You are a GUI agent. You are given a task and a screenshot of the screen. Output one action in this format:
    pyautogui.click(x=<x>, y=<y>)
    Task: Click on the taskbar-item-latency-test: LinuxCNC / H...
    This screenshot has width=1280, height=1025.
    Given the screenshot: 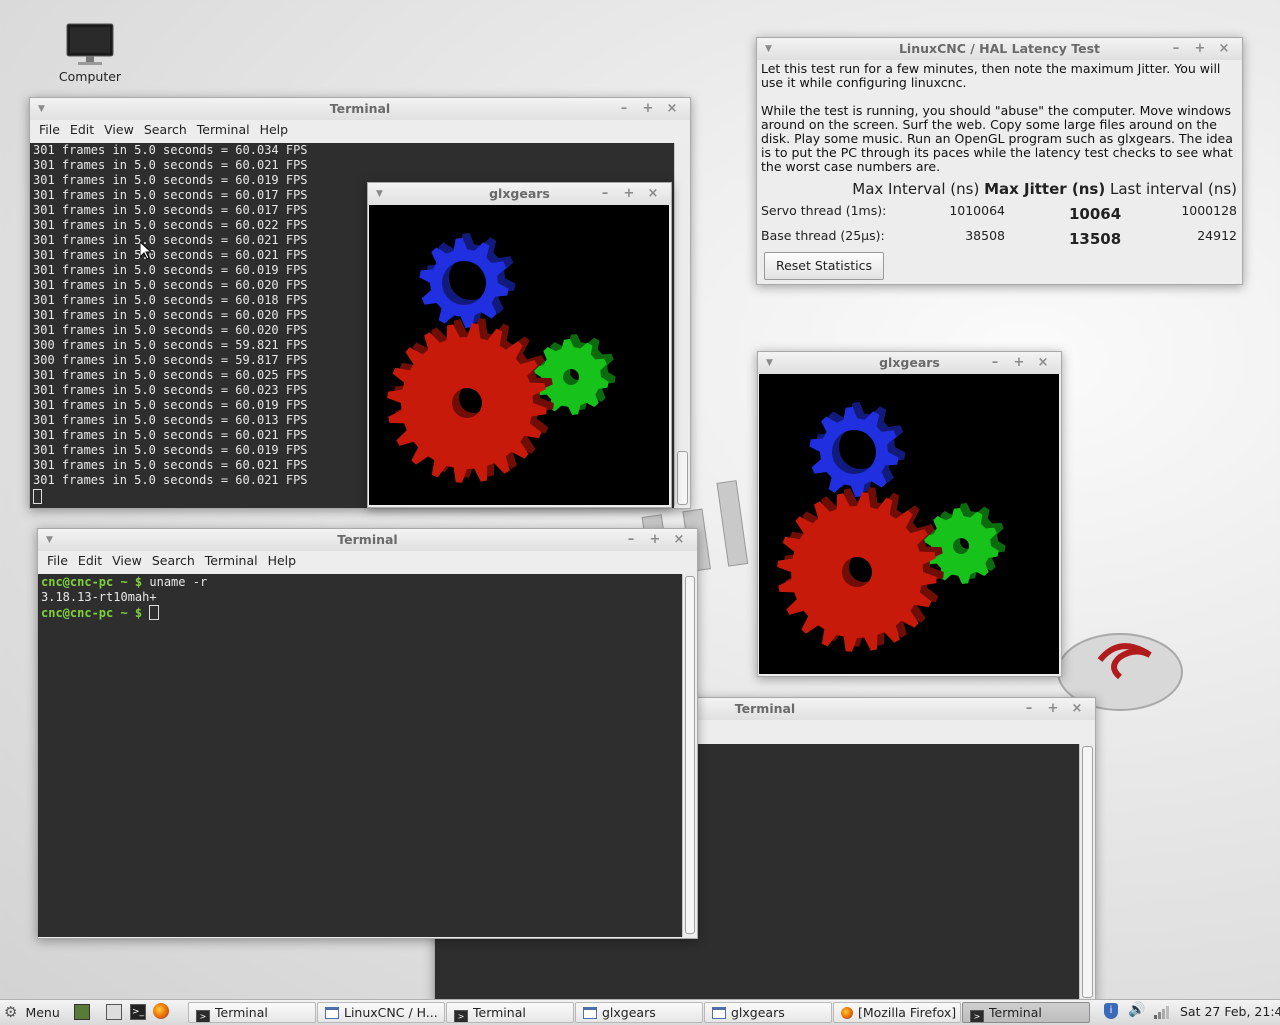 What is the action you would take?
    pyautogui.click(x=381, y=1012)
    